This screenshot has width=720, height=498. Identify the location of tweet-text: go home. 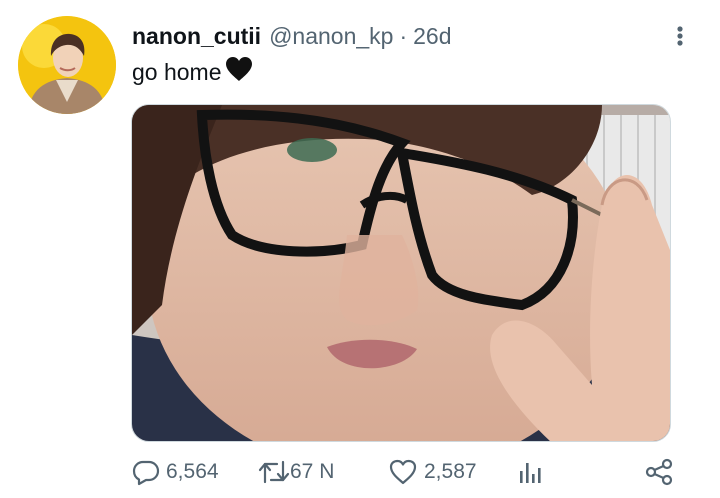
(193, 72).